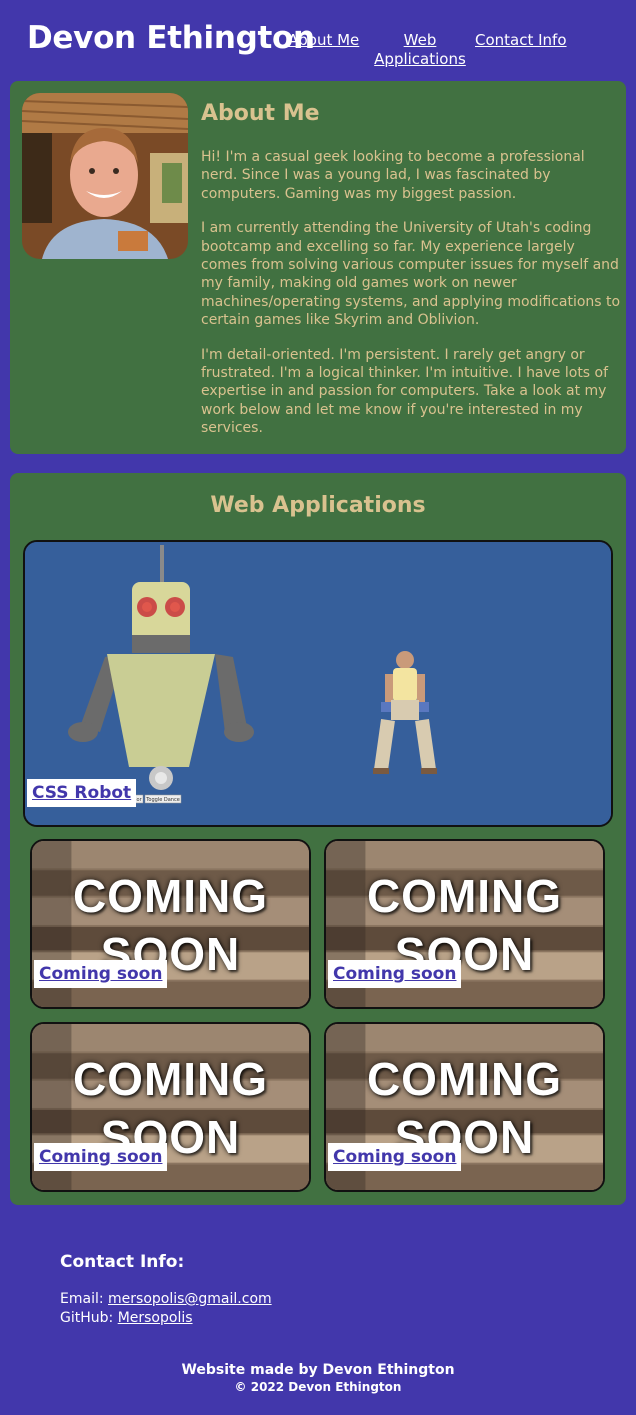  What do you see at coordinates (318, 505) in the screenshot?
I see `web-applications-title: Web Applications` at bounding box center [318, 505].